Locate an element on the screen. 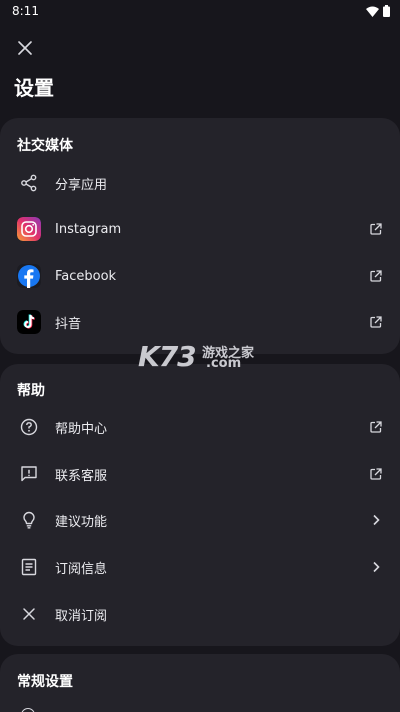  subscription-info-label: 订阅信息 is located at coordinates (81, 569).